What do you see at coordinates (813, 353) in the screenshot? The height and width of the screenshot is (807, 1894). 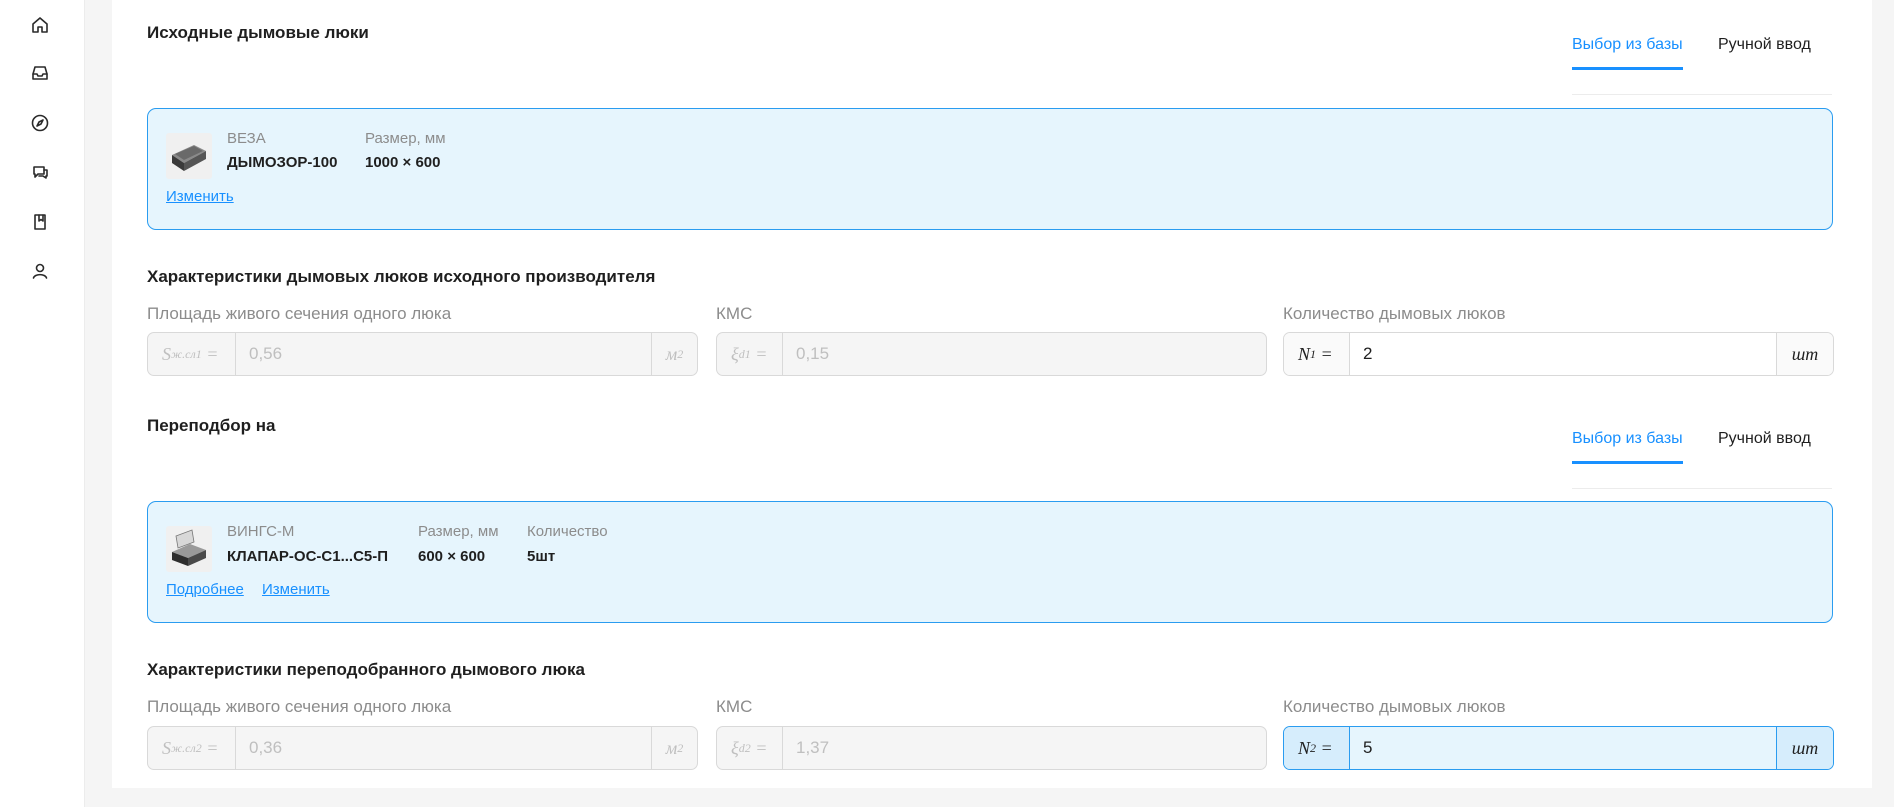 I see `source-kms-value: 0,15` at bounding box center [813, 353].